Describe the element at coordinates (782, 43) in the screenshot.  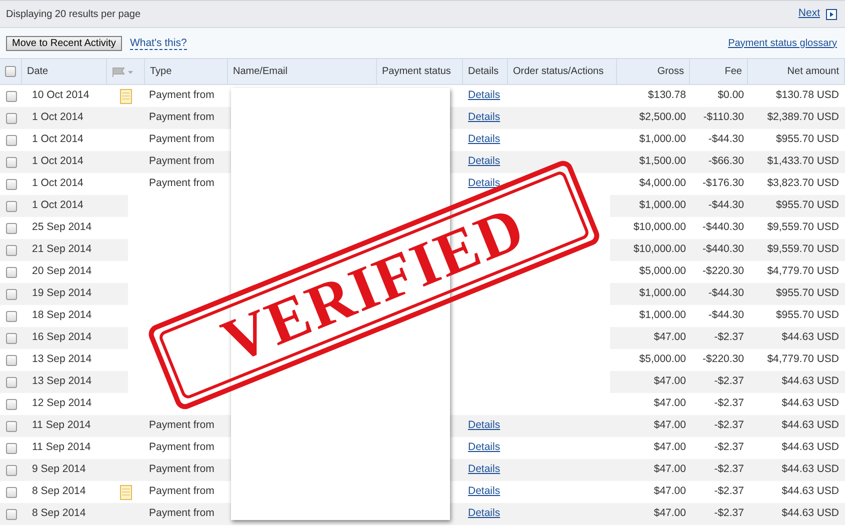
I see `payment-status-glossary-link: Payment status glossary` at that location.